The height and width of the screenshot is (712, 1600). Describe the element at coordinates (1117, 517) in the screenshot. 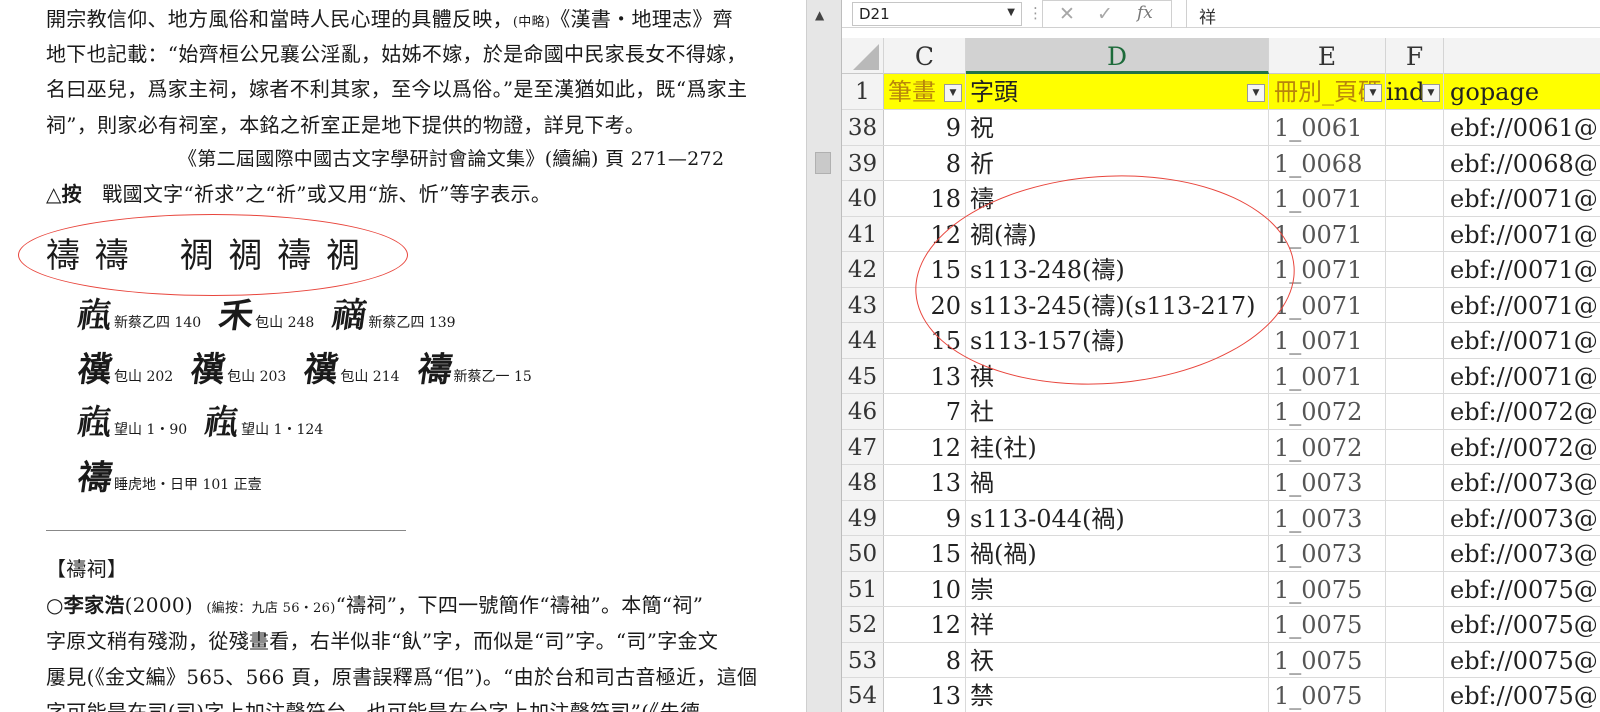

I see `cell-character: s113-044(禍)` at that location.